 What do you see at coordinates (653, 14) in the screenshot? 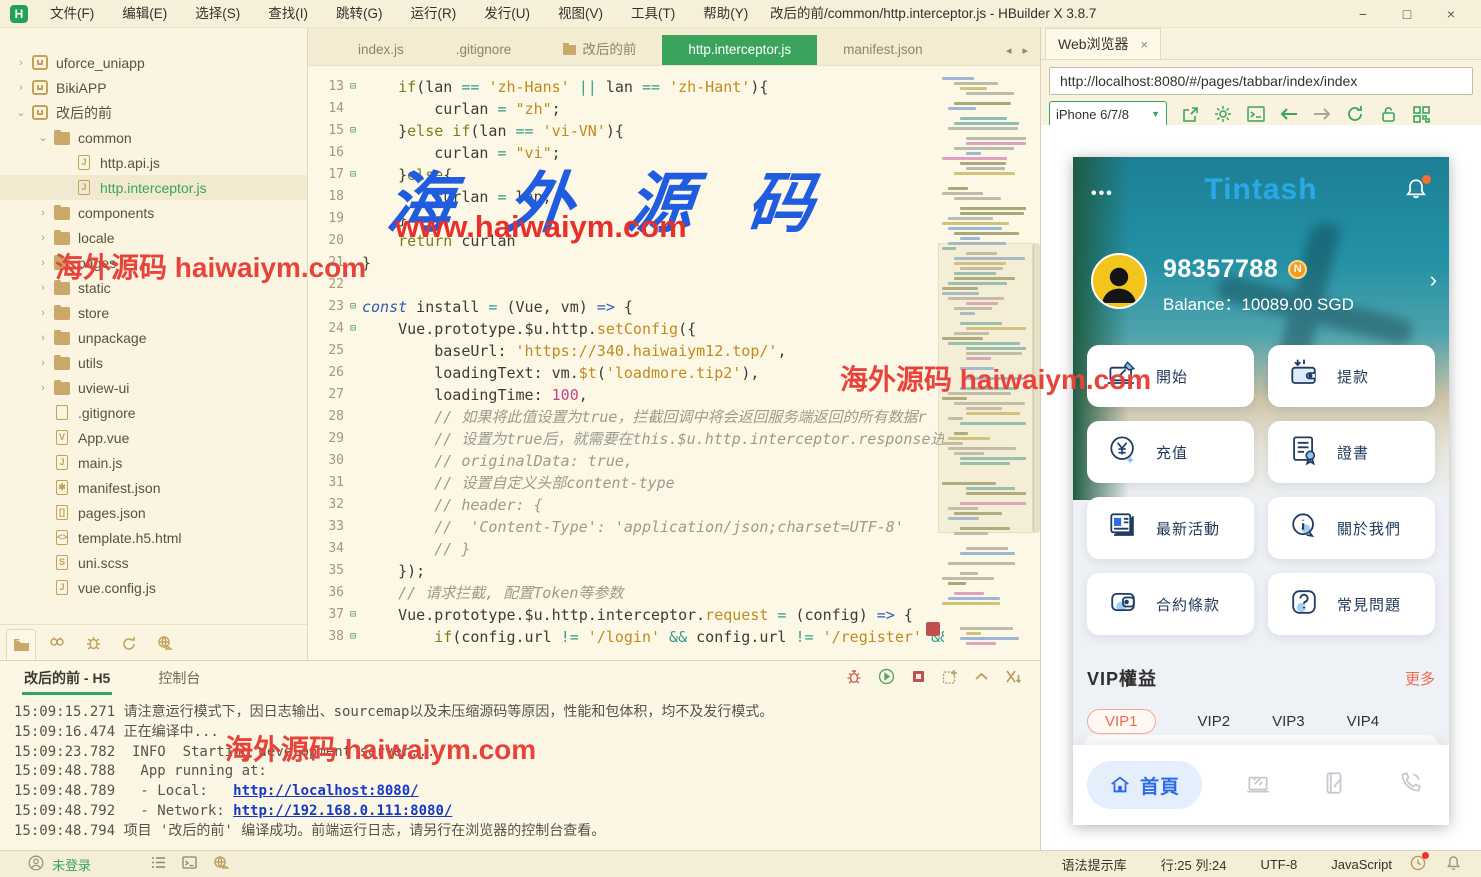
I see `menu-item: 工具(T)` at bounding box center [653, 14].